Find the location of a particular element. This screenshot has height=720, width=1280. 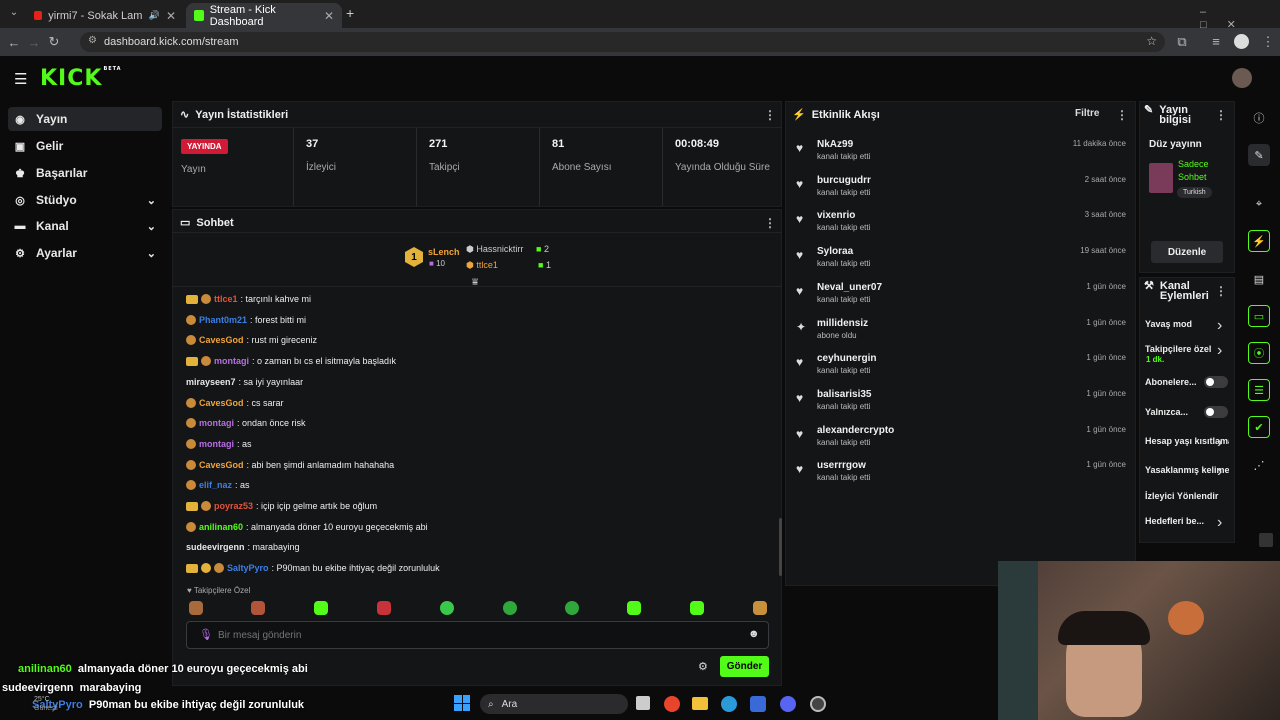

chat-icon: ▭ is located at coordinates (1259, 316).